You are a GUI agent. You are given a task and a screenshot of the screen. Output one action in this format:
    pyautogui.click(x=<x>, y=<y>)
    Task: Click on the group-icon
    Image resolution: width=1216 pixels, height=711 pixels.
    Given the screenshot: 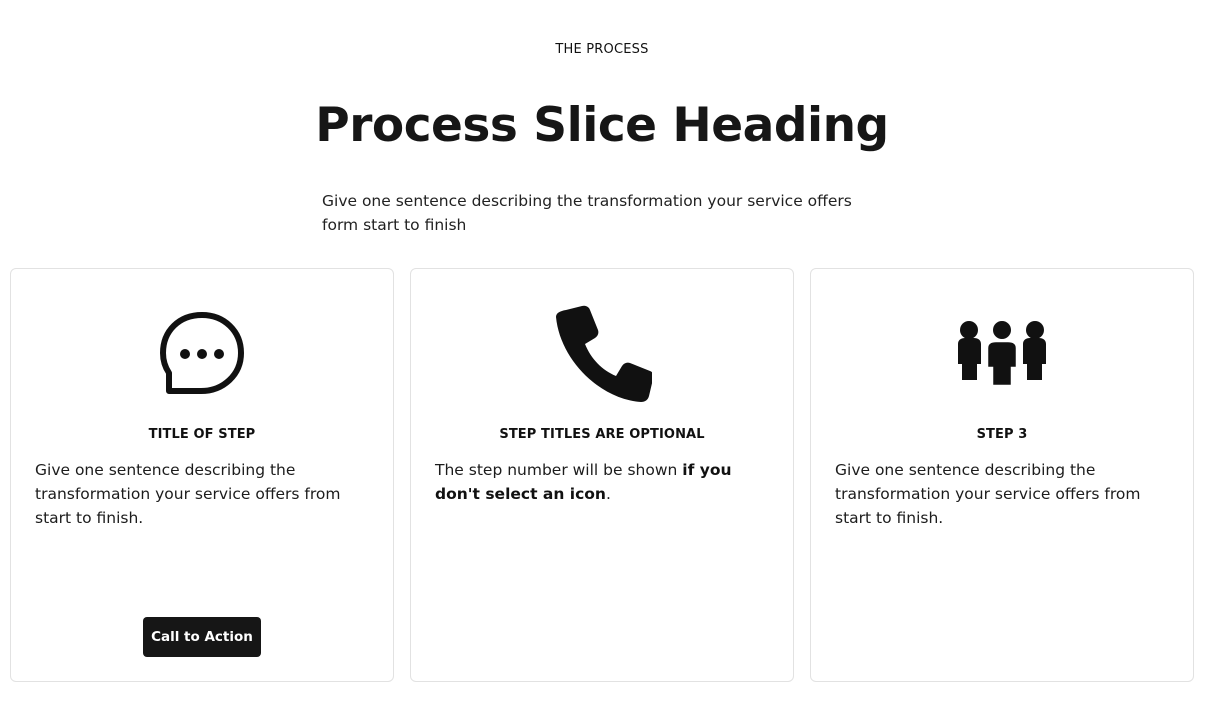 What is the action you would take?
    pyautogui.click(x=1002, y=354)
    